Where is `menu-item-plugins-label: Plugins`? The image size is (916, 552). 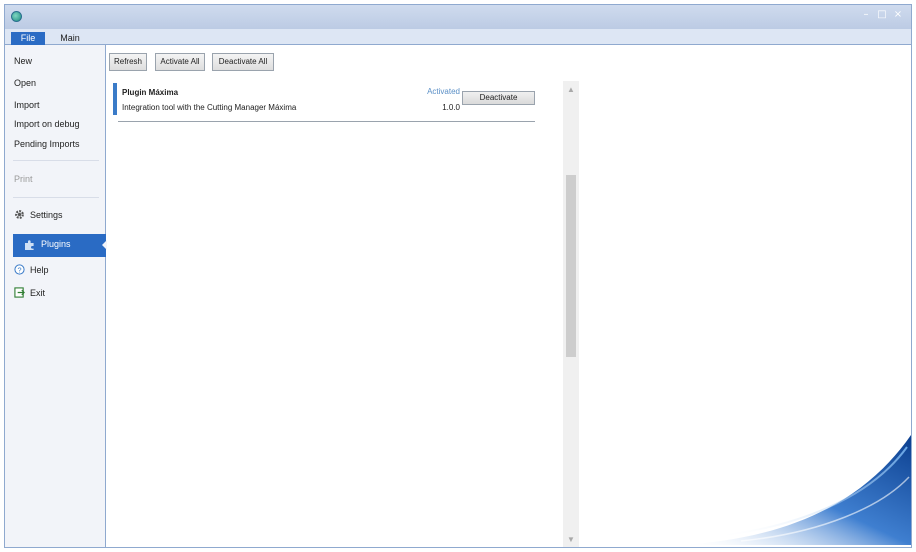
menu-item-plugins-label: Plugins is located at coordinates (56, 244).